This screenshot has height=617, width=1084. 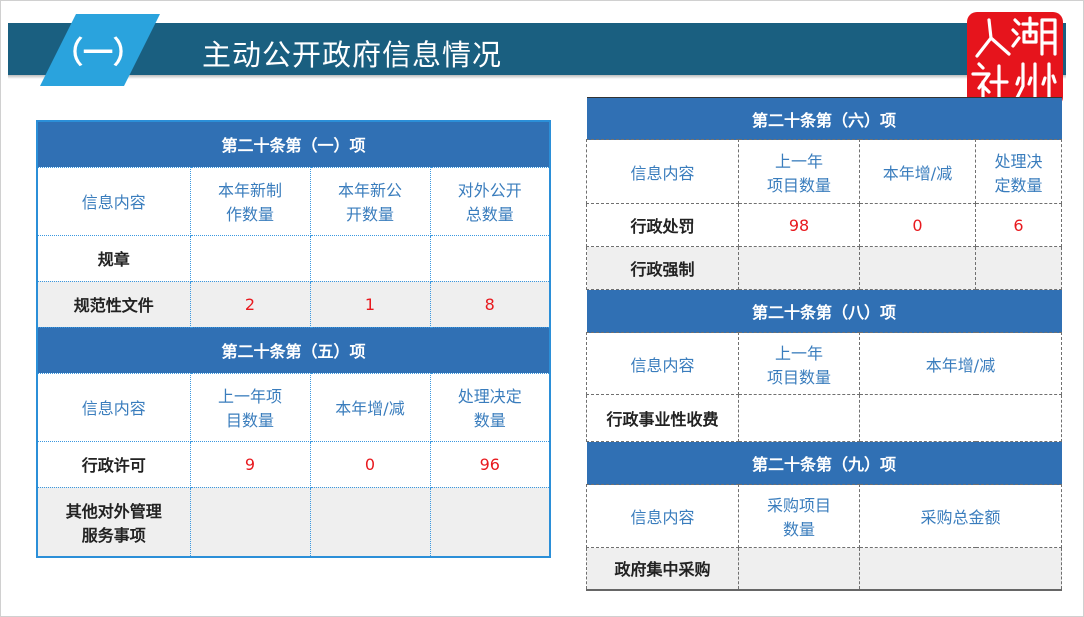 I want to click on col-header-purchase-items: 采购项目 数量, so click(x=799, y=516).